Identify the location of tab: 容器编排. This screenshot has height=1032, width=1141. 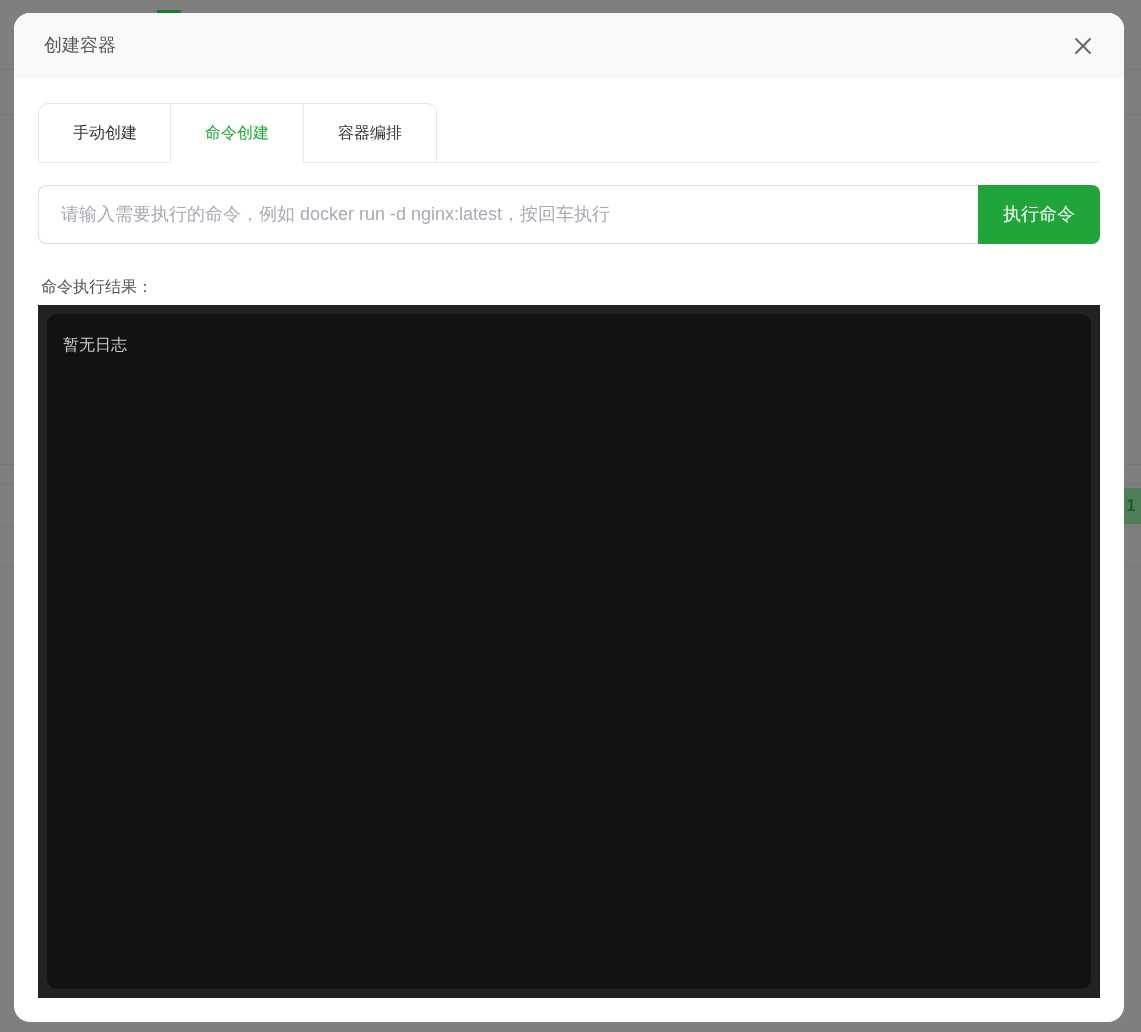
(370, 133).